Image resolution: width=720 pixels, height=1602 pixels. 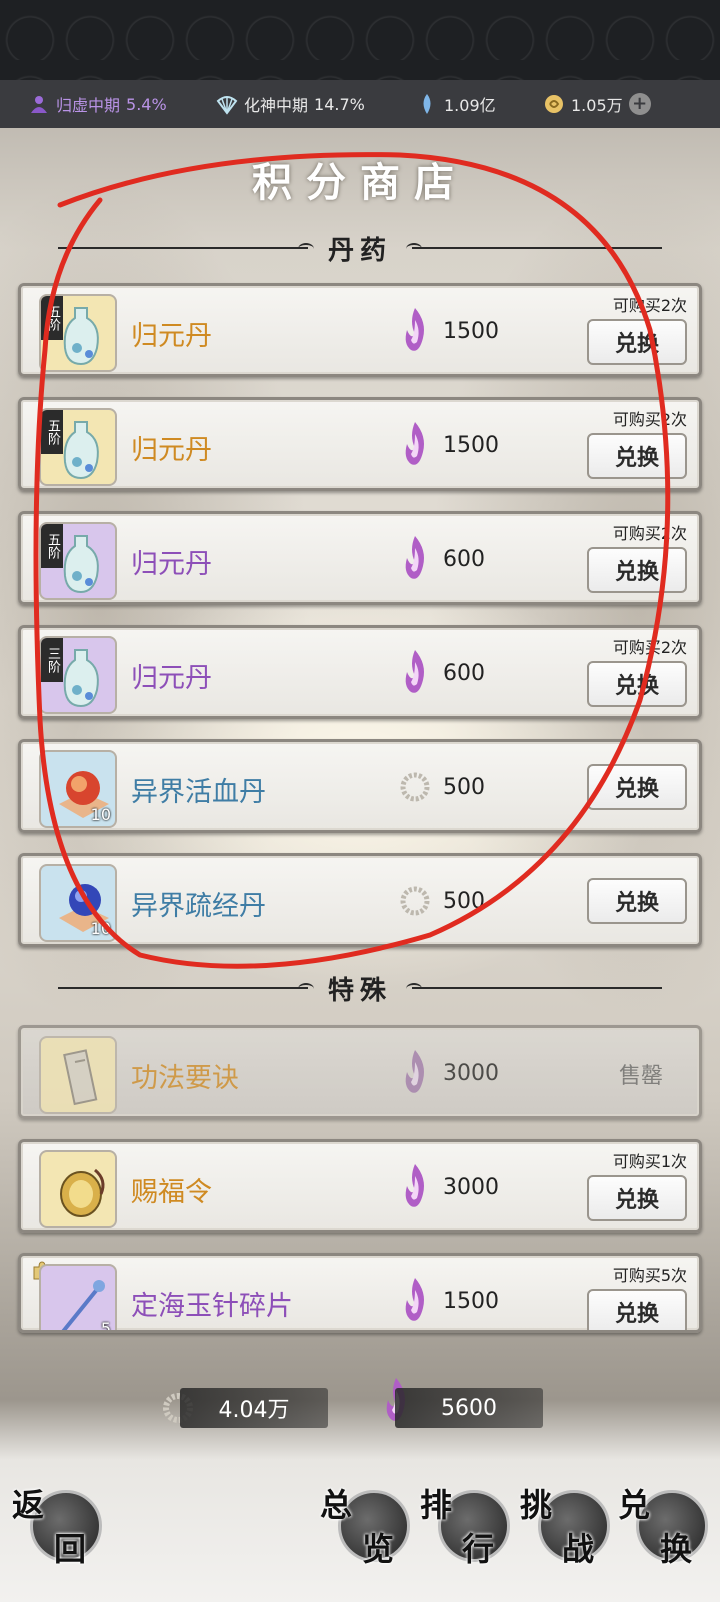 I want to click on item-thumbnail: 5, so click(x=78, y=1298).